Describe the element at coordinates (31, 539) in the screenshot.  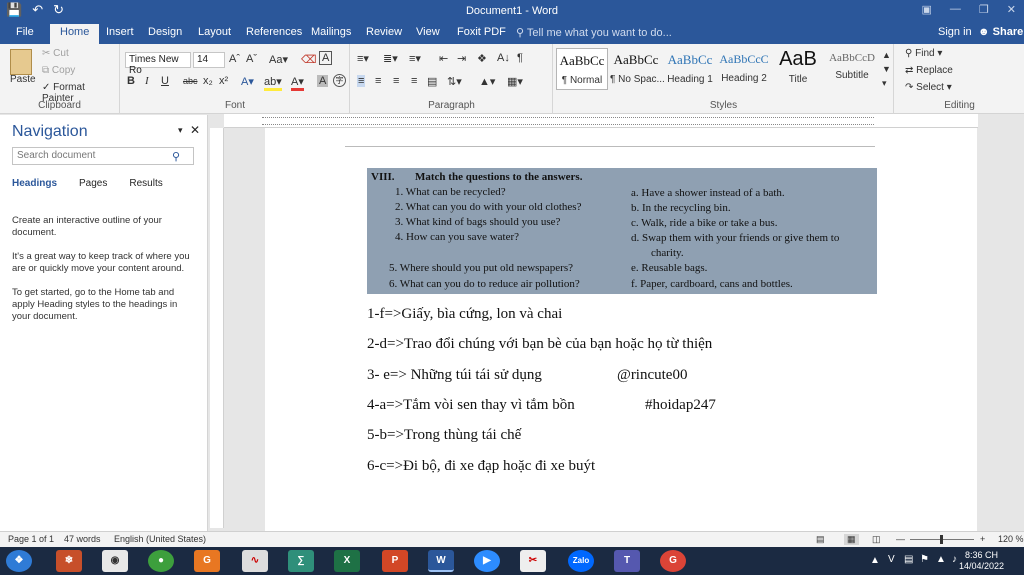
I see `page-count: Page 1 of 1` at that location.